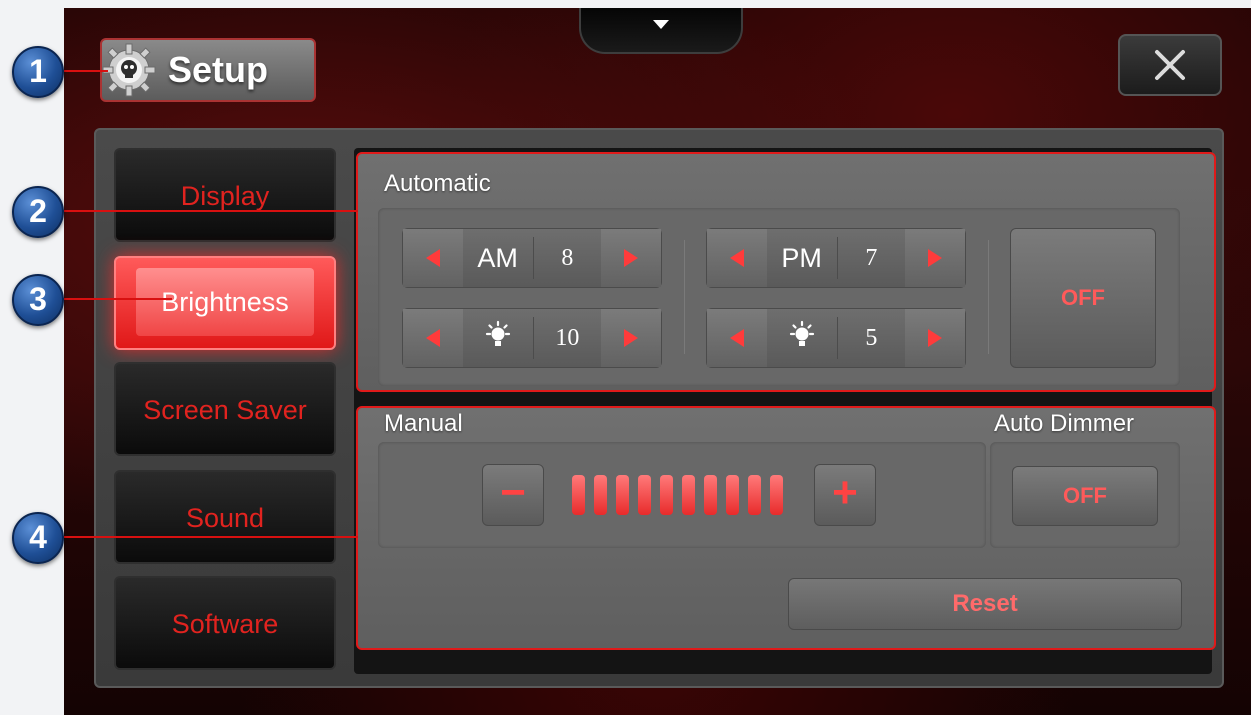 This screenshot has height=715, width=1251. I want to click on auto-dimmer-off-button: OFF, so click(1085, 496).